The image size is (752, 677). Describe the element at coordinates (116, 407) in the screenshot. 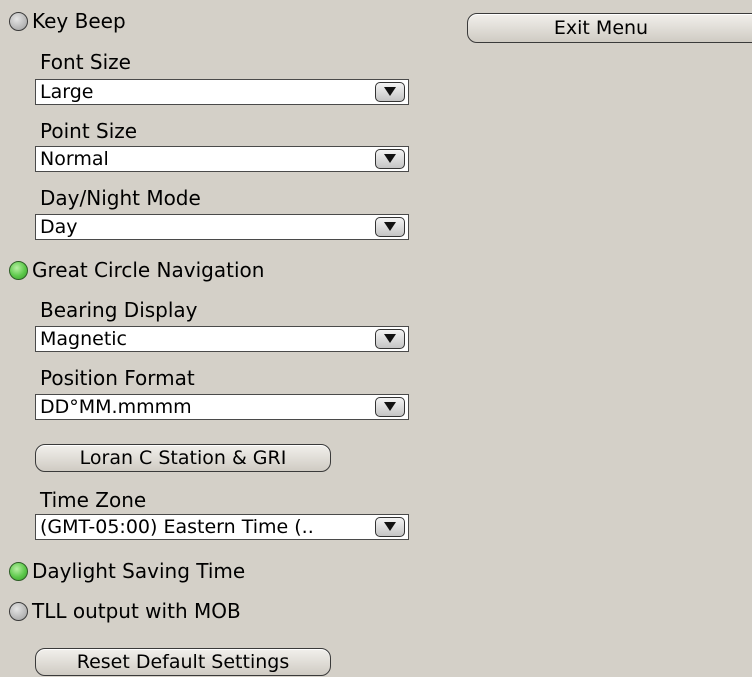

I see `position-format-value: DD°MM.mmmm` at that location.